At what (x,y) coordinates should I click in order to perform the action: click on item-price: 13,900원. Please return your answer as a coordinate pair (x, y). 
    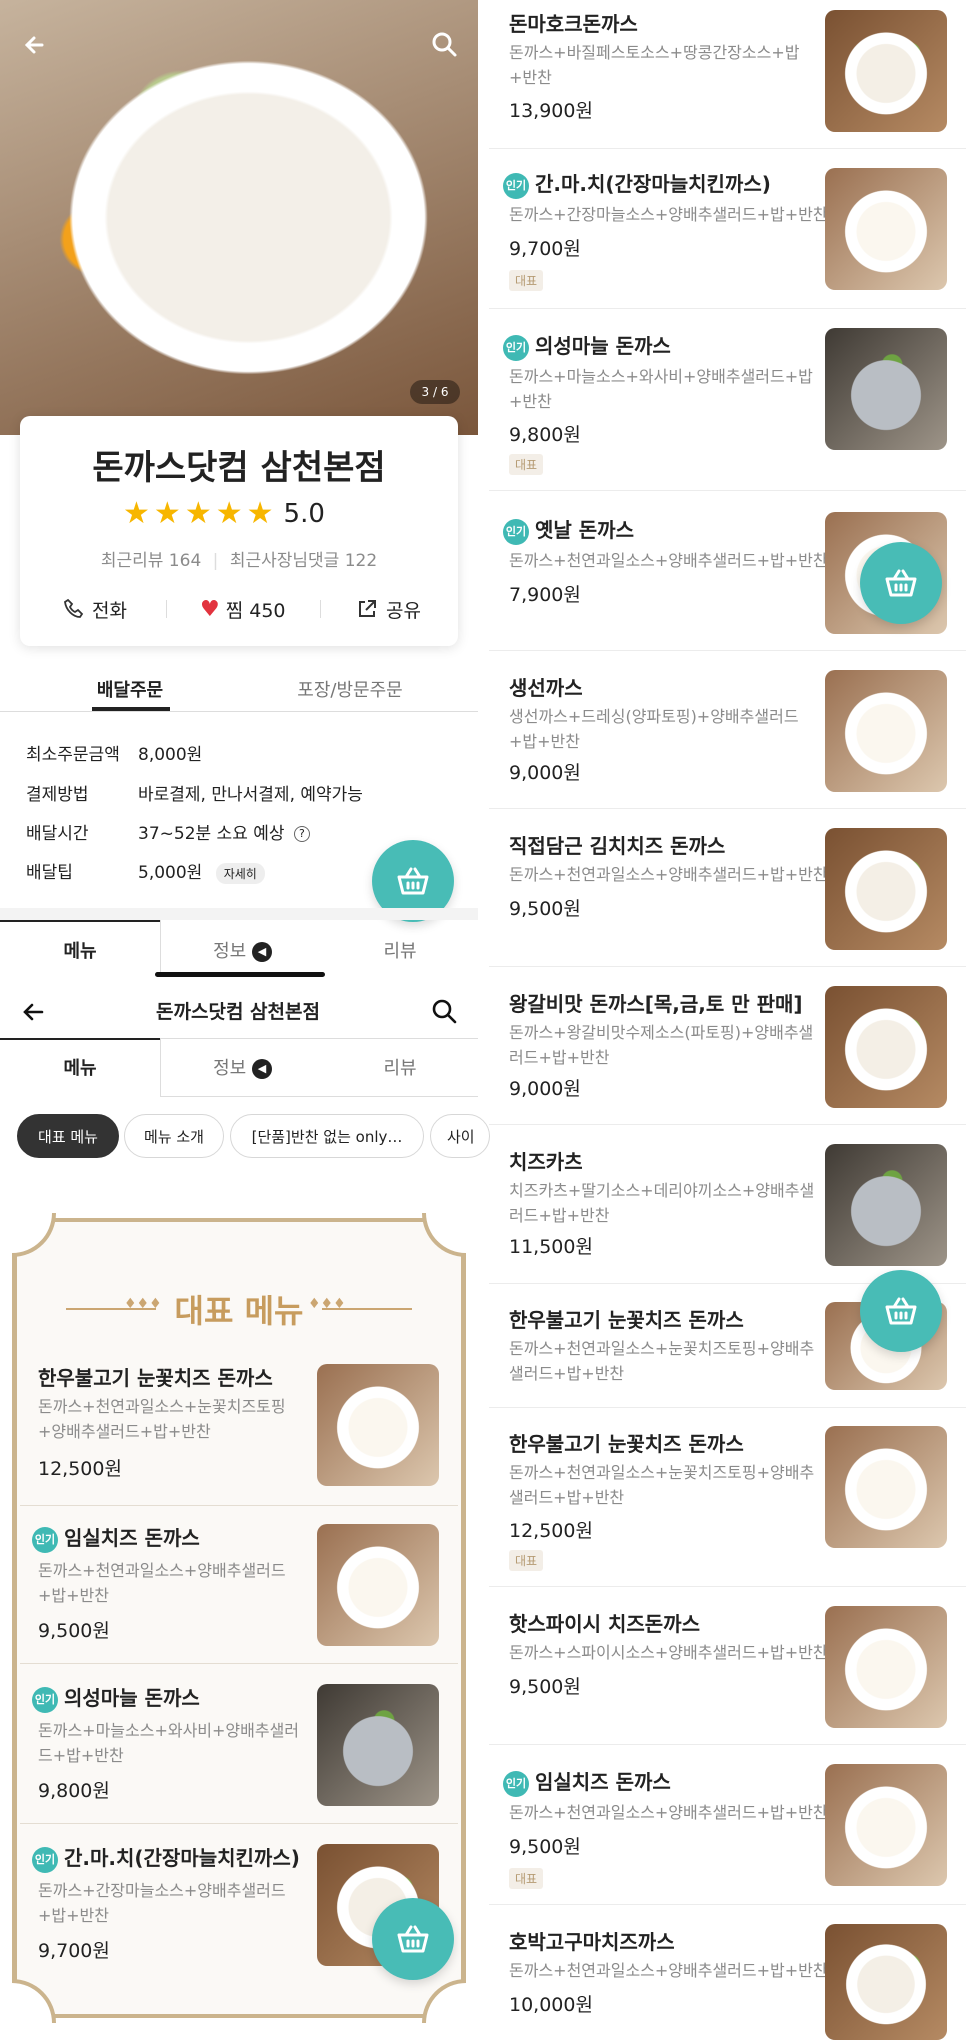
    Looking at the image, I should click on (551, 111).